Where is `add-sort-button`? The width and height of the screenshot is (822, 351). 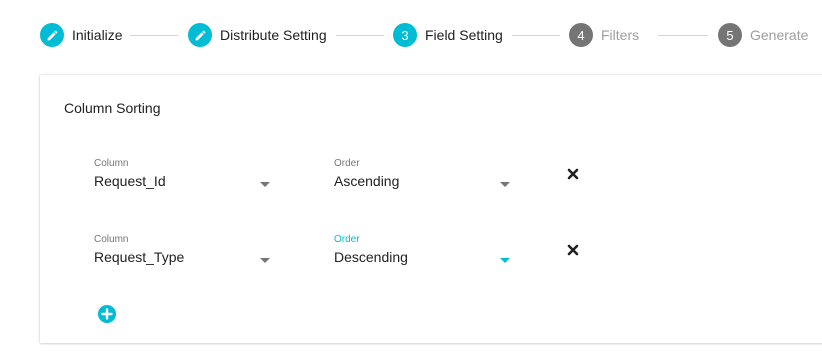
add-sort-button is located at coordinates (107, 314).